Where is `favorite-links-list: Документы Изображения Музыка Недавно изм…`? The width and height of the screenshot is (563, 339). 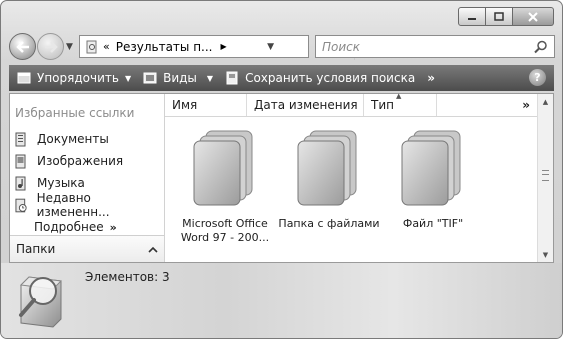
favorite-links-list: Документы Изображения Музыка Недавно изм… is located at coordinates (89, 183).